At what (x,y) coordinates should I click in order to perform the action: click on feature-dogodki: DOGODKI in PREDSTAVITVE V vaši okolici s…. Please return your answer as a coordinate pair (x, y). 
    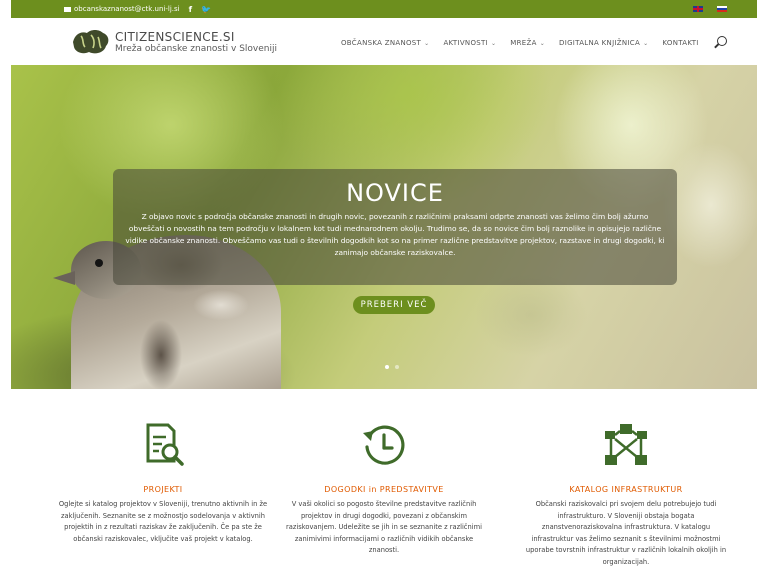
    Looking at the image, I should click on (384, 489).